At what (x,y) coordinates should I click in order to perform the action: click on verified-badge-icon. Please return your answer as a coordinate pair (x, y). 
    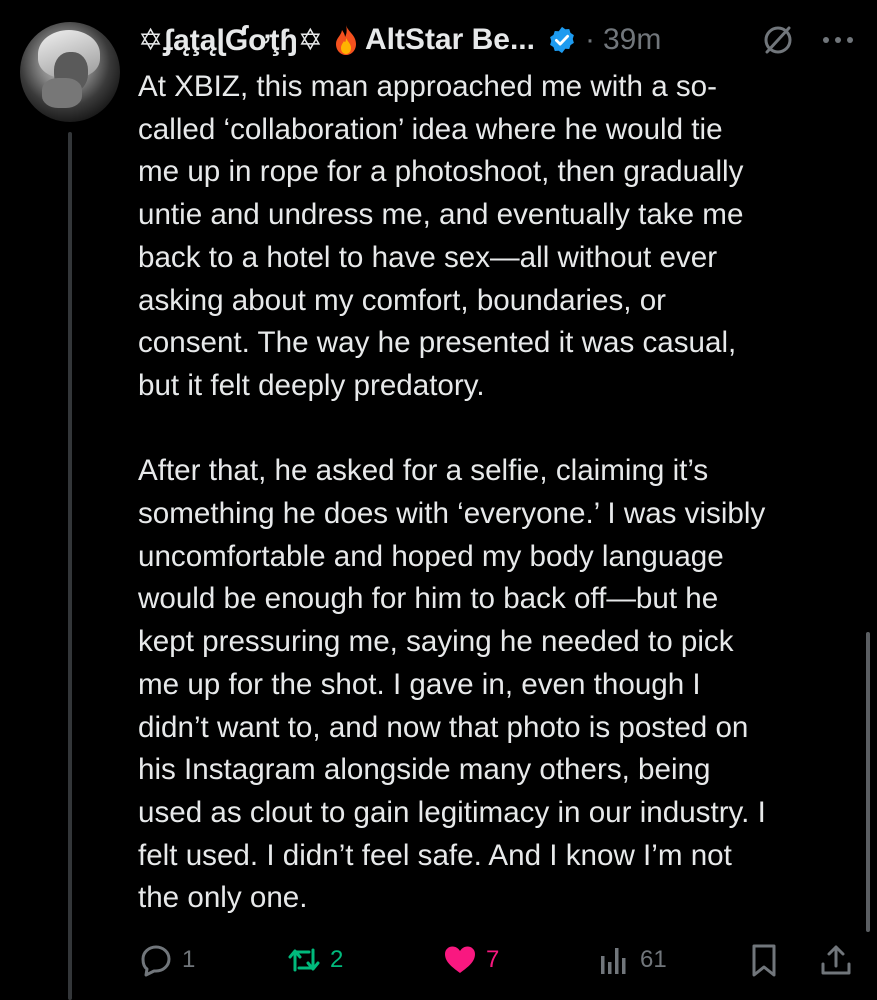
    Looking at the image, I should click on (562, 40).